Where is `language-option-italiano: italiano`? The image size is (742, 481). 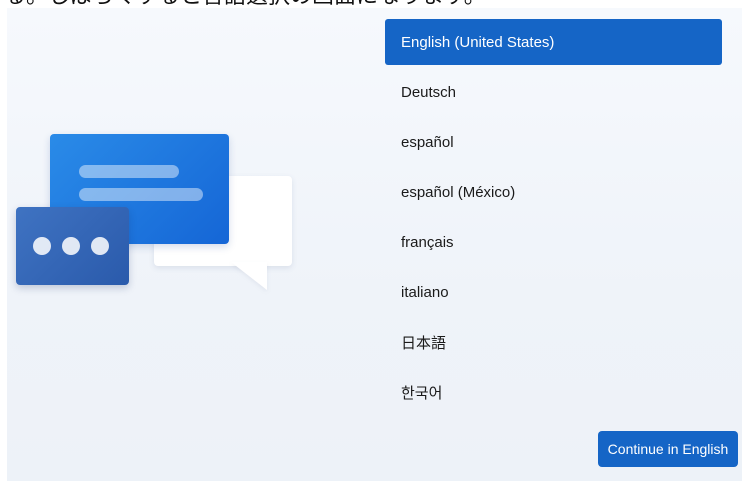
language-option-italiano: italiano is located at coordinates (553, 292).